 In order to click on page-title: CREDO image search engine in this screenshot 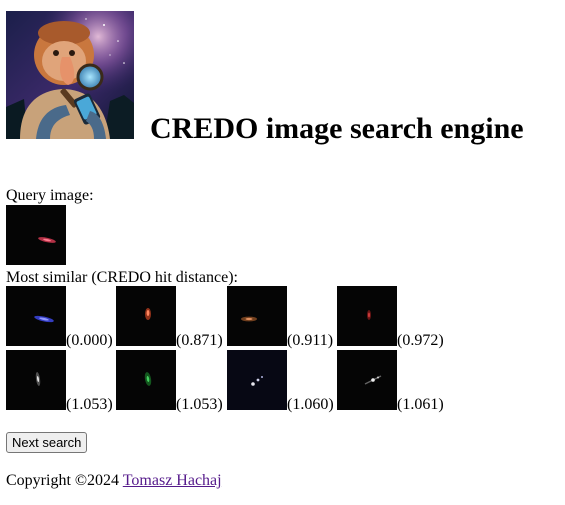, I will do `click(337, 128)`.